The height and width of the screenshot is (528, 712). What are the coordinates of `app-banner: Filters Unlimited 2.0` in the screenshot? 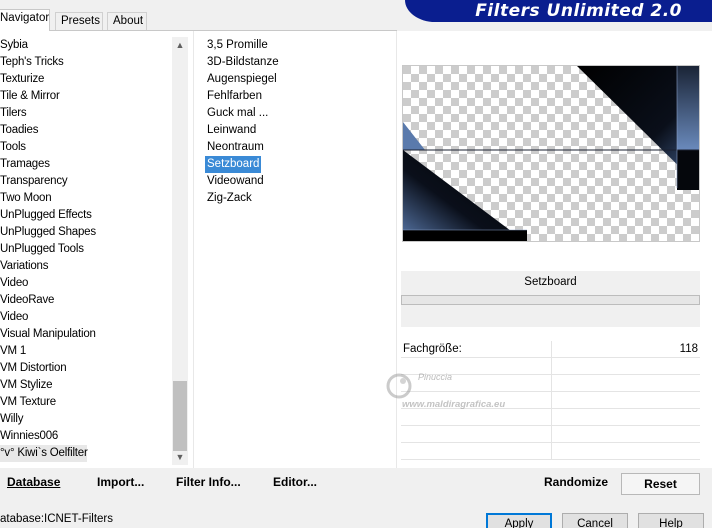 It's located at (558, 11).